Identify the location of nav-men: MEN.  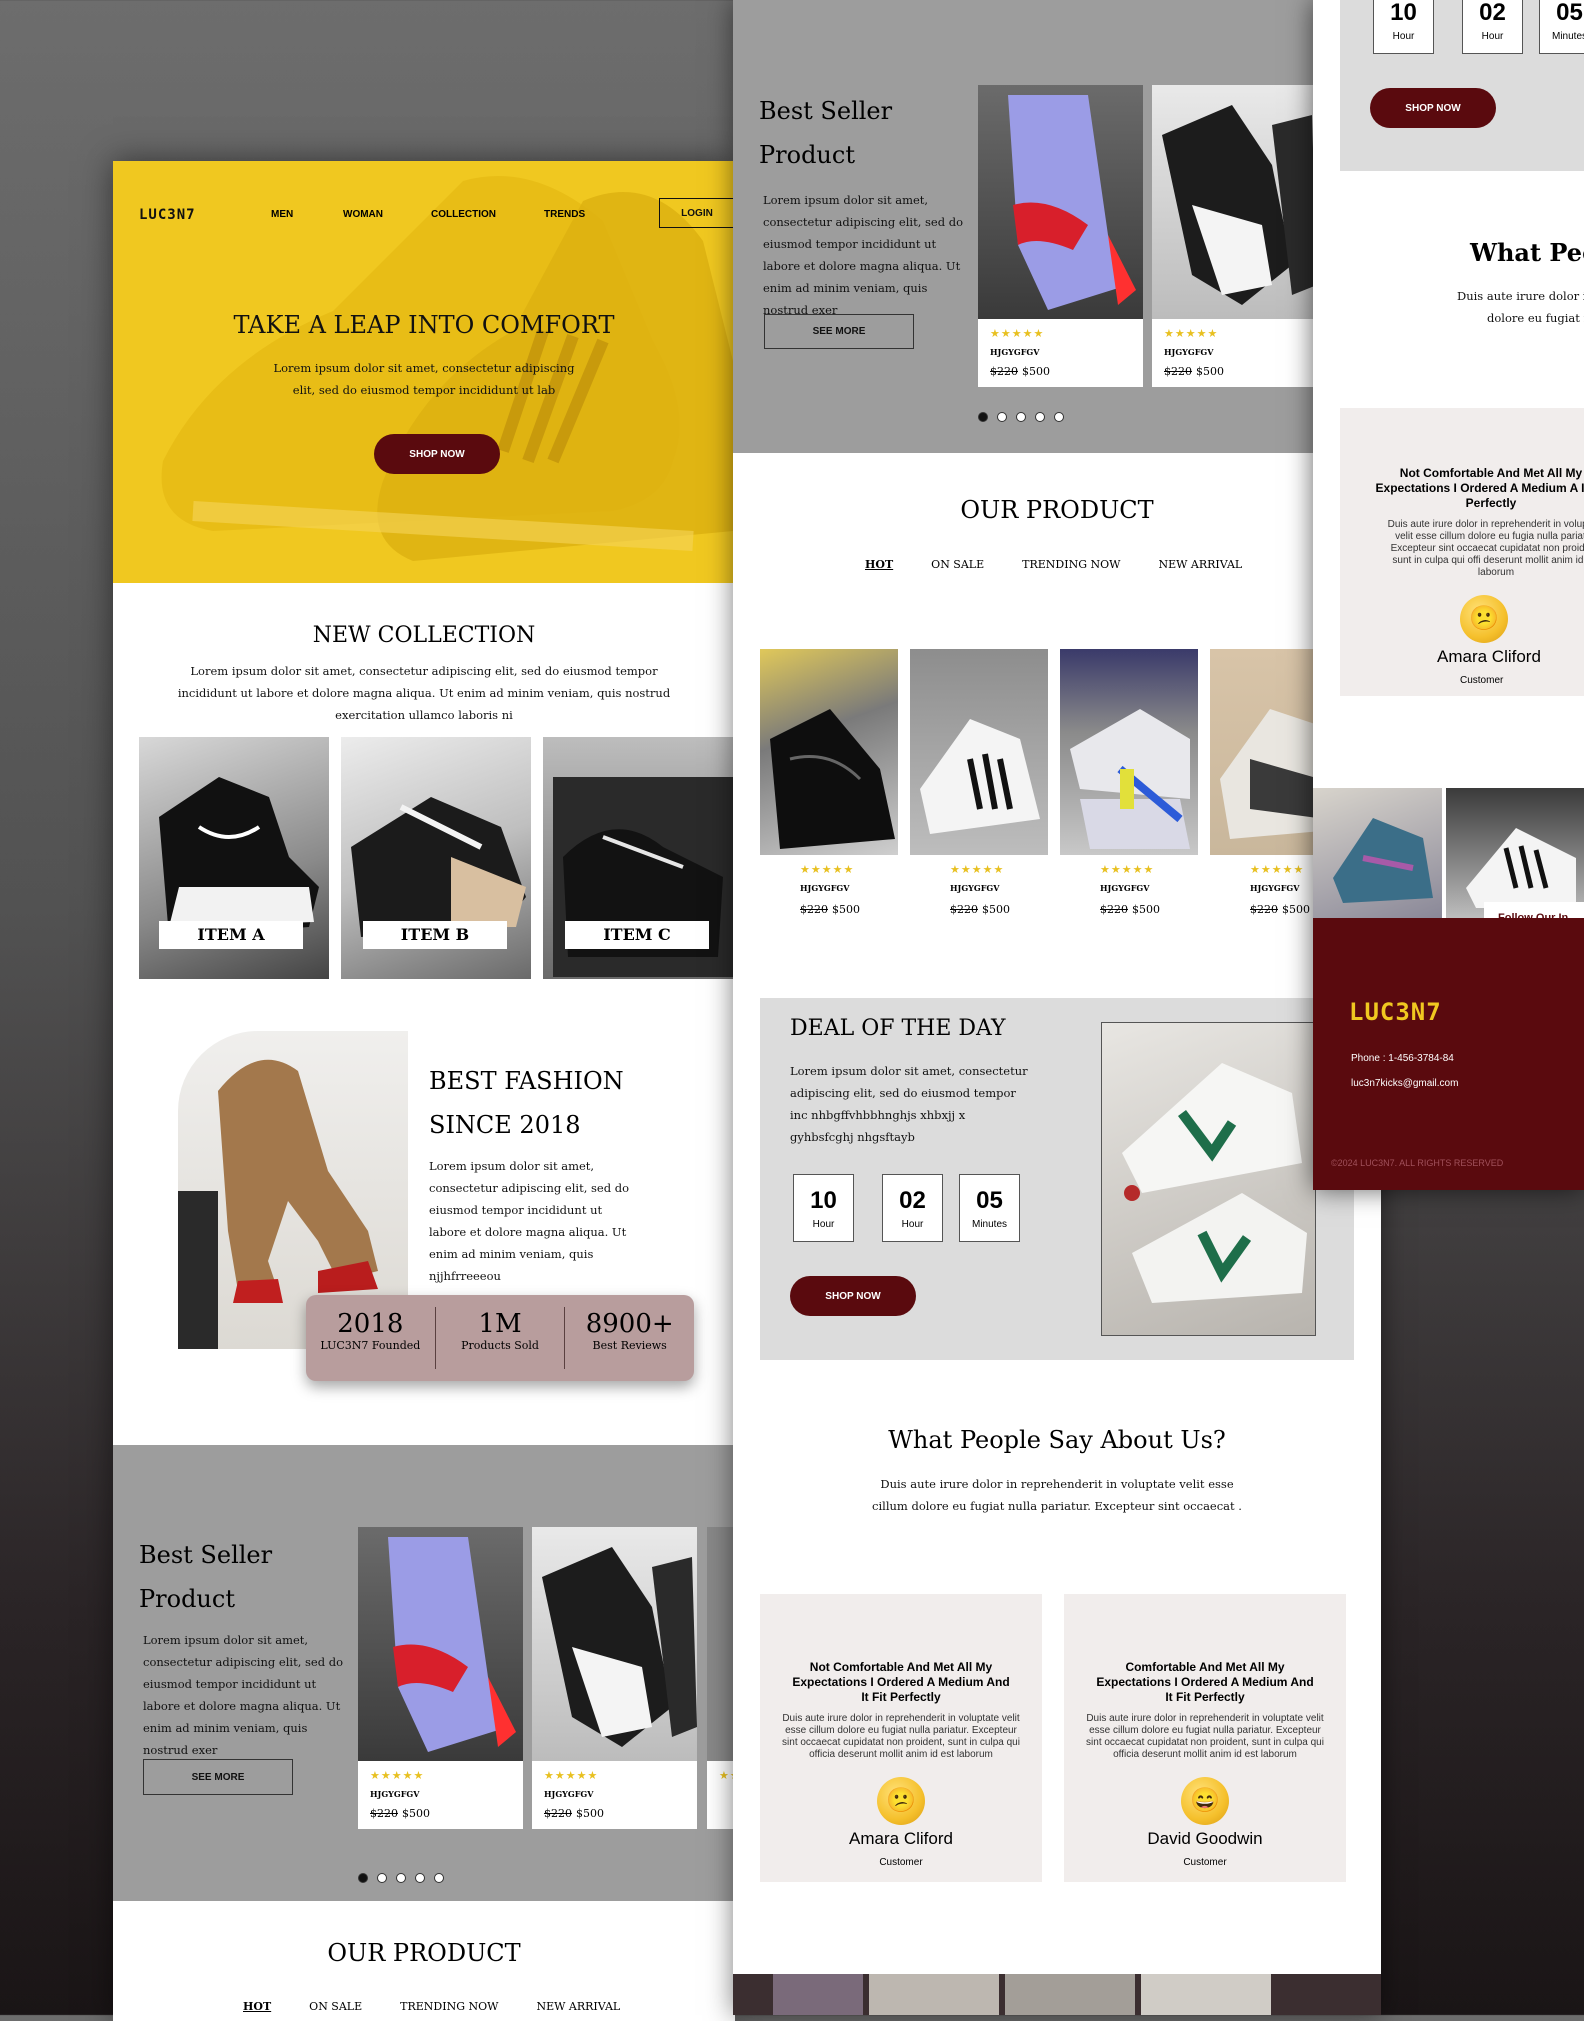
(282, 214).